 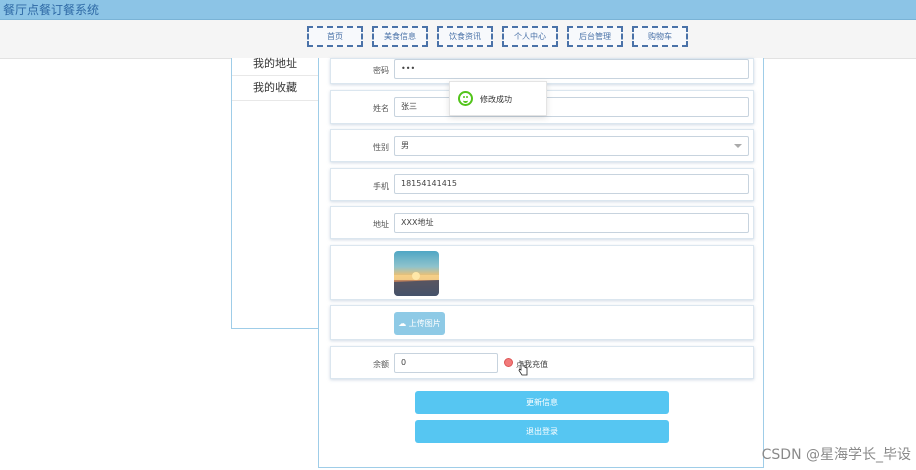 What do you see at coordinates (400, 36) in the screenshot?
I see `nav-food-info: 美食信息` at bounding box center [400, 36].